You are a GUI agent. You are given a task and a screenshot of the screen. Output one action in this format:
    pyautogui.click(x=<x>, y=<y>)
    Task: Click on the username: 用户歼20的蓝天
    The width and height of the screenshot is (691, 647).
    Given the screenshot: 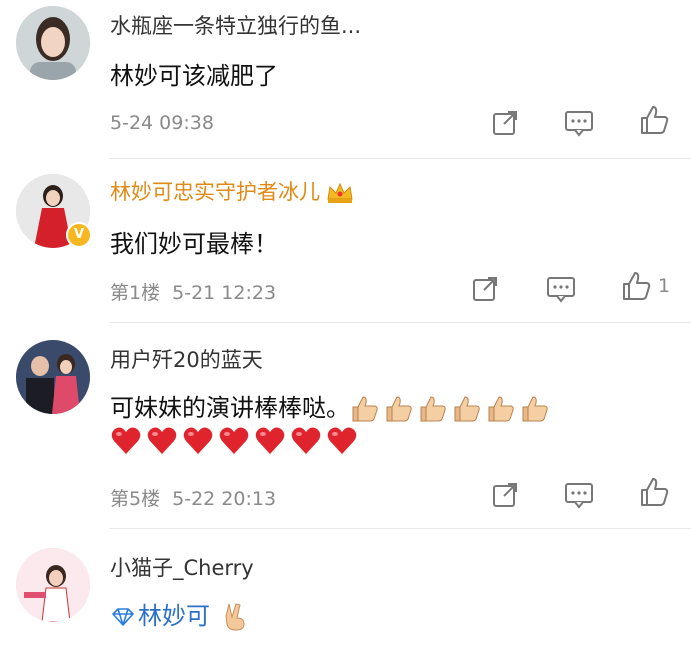 What is the action you would take?
    pyautogui.click(x=186, y=359)
    